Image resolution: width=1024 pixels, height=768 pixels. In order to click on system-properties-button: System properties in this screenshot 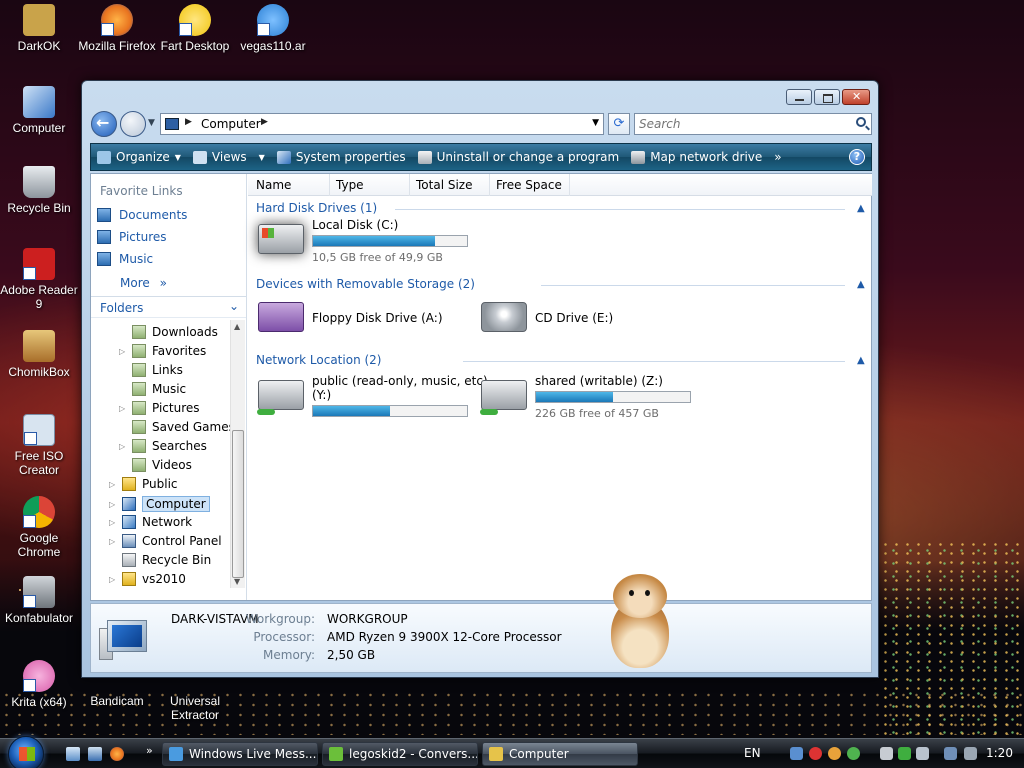, I will do `click(341, 157)`.